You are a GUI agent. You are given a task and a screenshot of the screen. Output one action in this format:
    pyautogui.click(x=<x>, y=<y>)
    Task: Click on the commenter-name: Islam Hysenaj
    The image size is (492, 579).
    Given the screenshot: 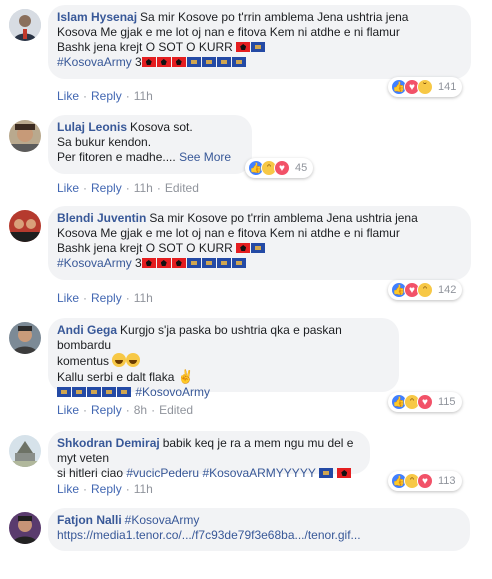 What is the action you would take?
    pyautogui.click(x=97, y=17)
    